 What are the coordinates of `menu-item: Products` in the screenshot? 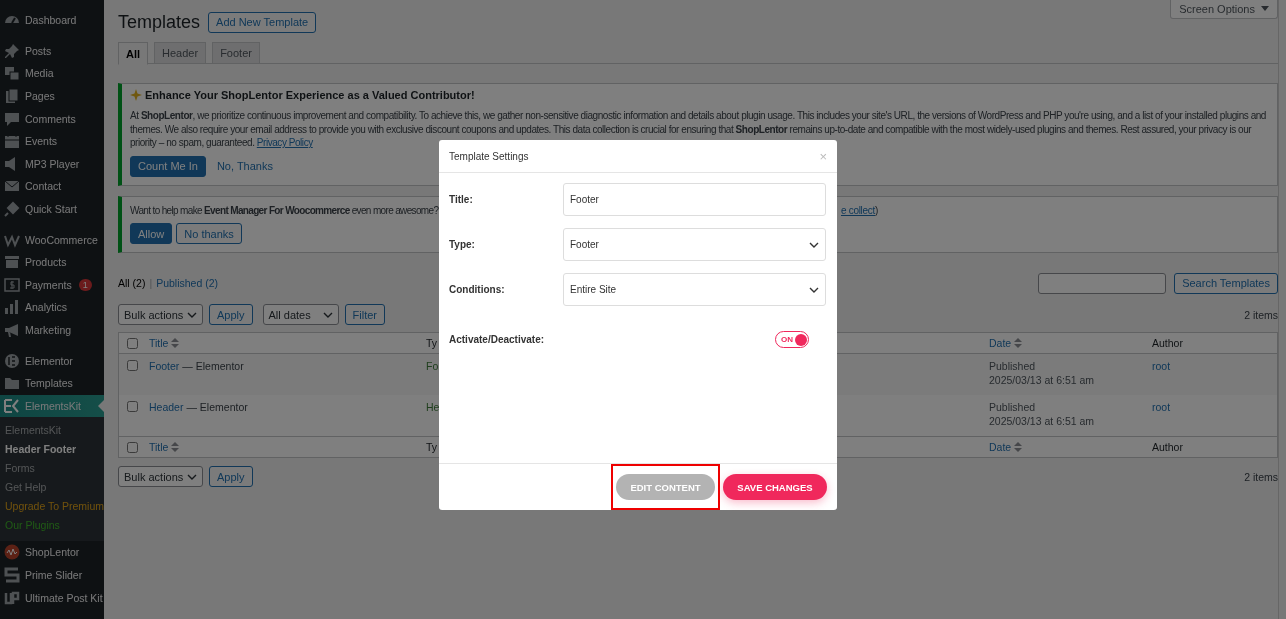 It's located at (52, 262).